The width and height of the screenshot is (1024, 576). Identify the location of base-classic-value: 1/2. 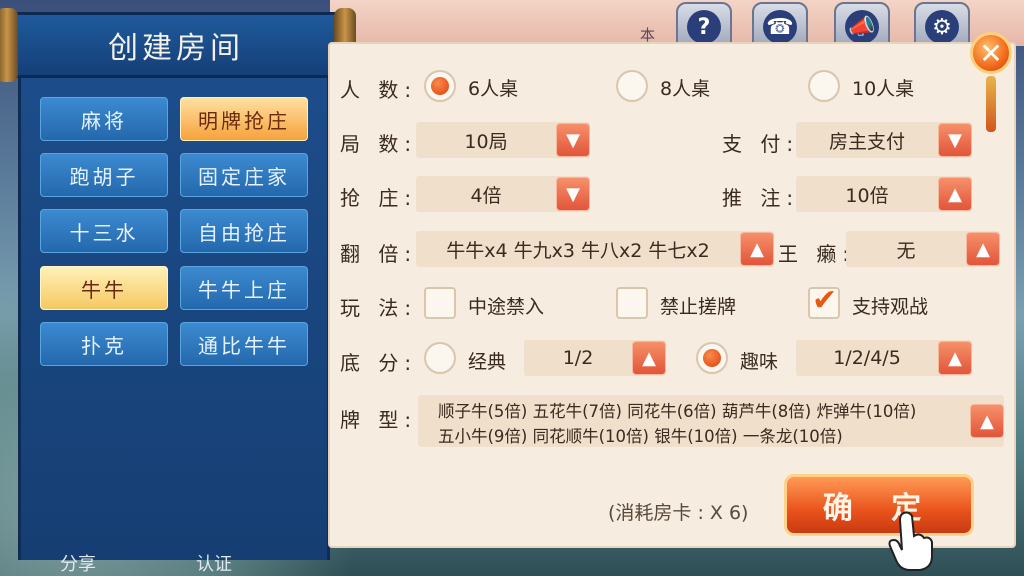
(578, 358).